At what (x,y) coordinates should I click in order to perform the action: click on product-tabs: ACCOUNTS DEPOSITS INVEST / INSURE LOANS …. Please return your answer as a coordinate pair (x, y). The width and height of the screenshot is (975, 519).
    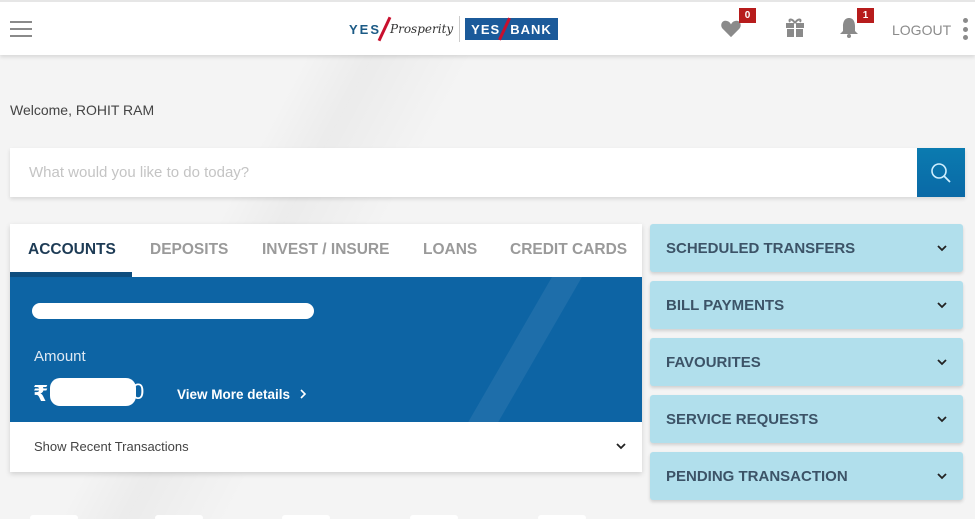
    Looking at the image, I should click on (326, 250).